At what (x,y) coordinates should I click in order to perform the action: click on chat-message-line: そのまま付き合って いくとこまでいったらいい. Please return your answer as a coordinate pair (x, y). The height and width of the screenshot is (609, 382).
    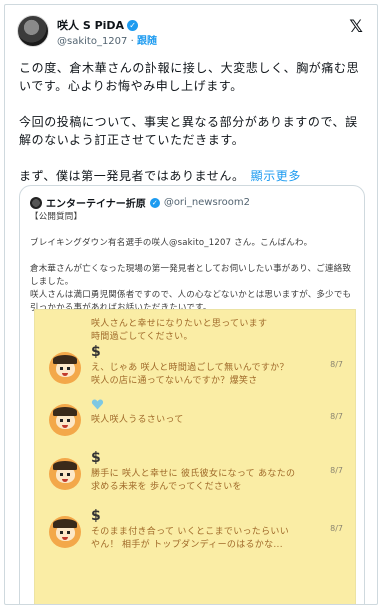
    Looking at the image, I should click on (190, 532).